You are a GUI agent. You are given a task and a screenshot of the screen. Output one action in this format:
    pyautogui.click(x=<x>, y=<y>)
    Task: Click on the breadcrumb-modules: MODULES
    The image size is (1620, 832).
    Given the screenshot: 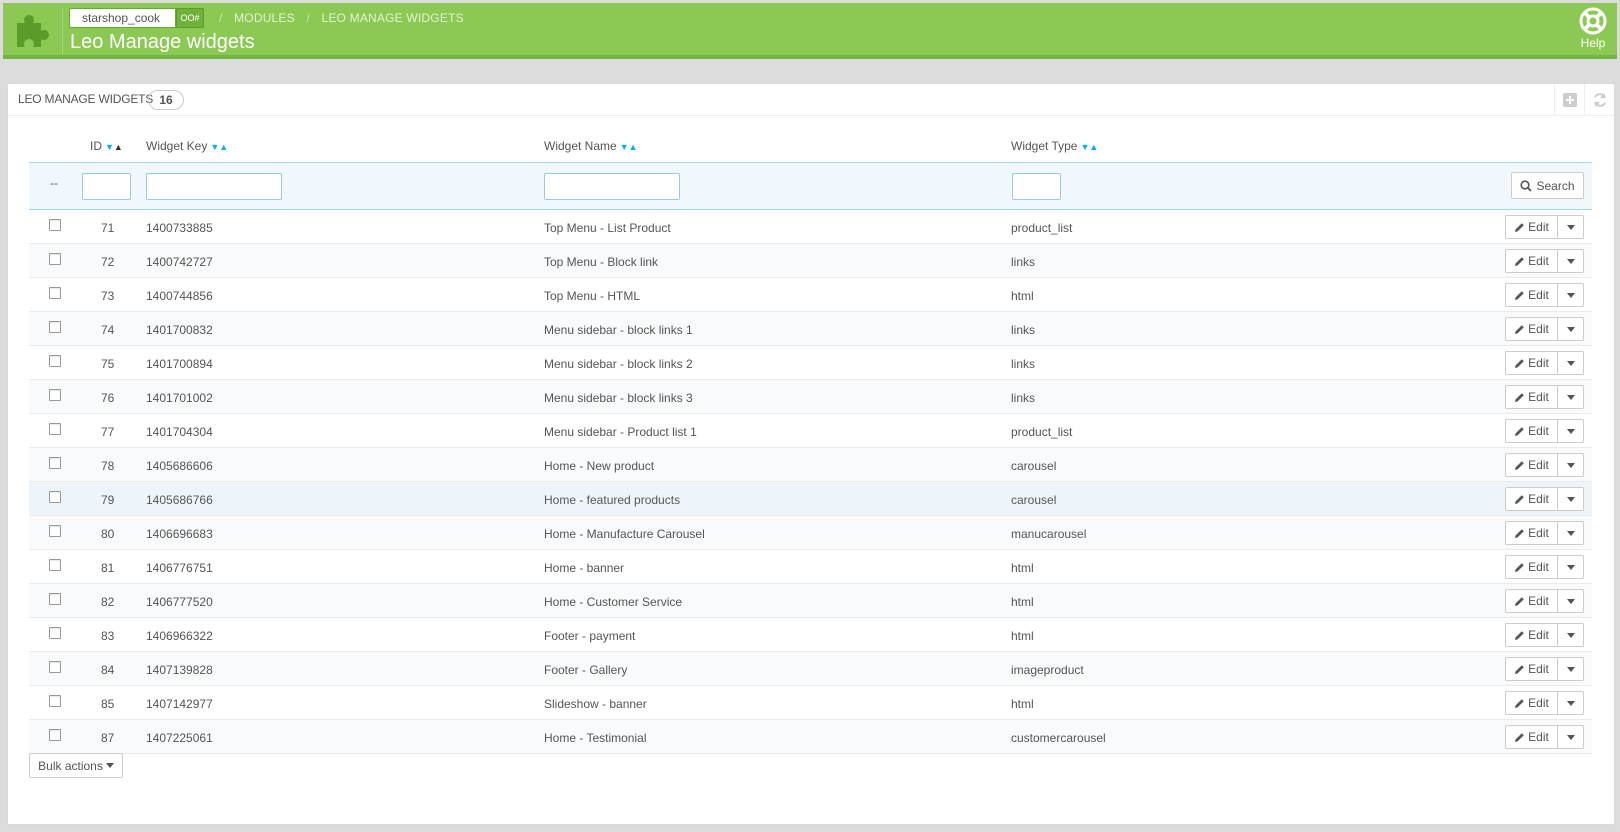 What is the action you would take?
    pyautogui.click(x=264, y=18)
    